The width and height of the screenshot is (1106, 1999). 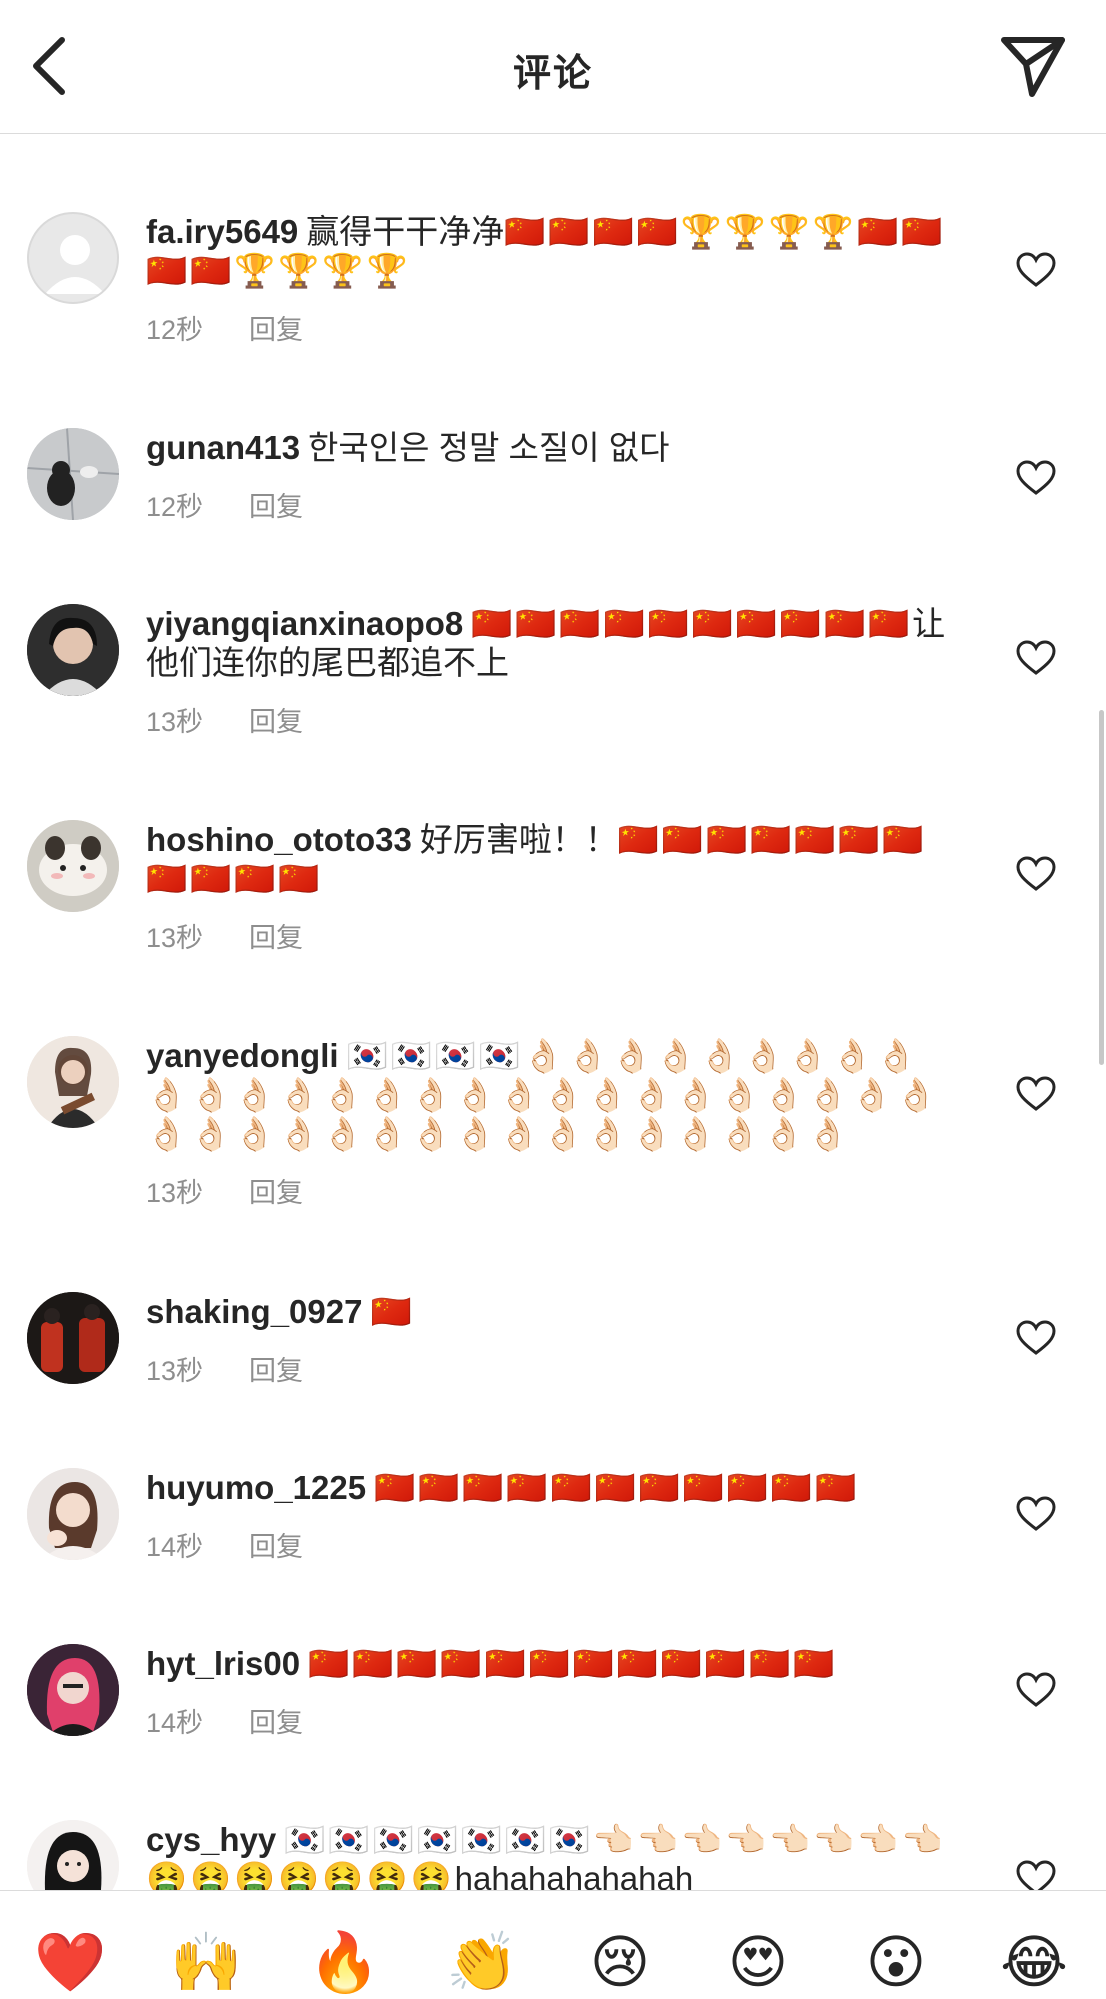 What do you see at coordinates (223, 1663) in the screenshot?
I see `comment-username: hyt_lris00` at bounding box center [223, 1663].